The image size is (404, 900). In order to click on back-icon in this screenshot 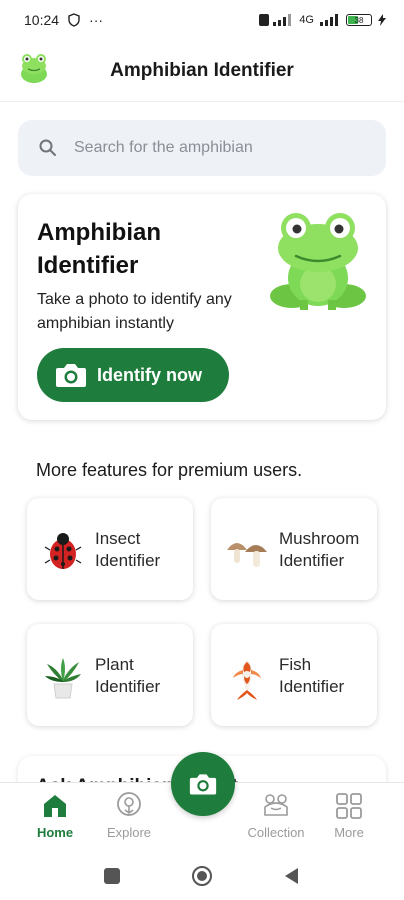, I will do `click(292, 876)`.